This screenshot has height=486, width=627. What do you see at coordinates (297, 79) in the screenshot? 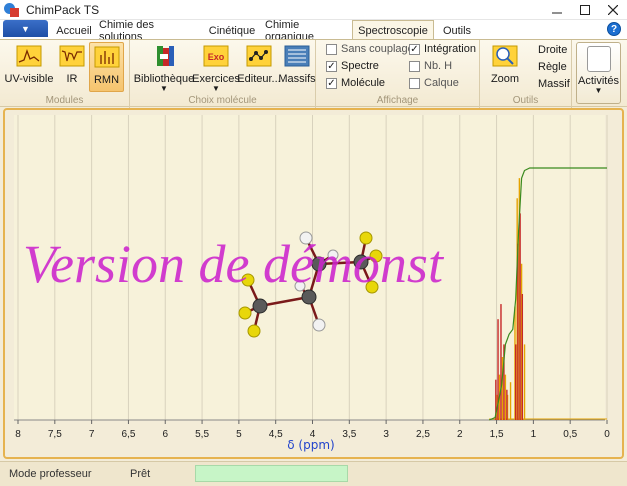
I see `massifs-label: Massifs` at bounding box center [297, 79].